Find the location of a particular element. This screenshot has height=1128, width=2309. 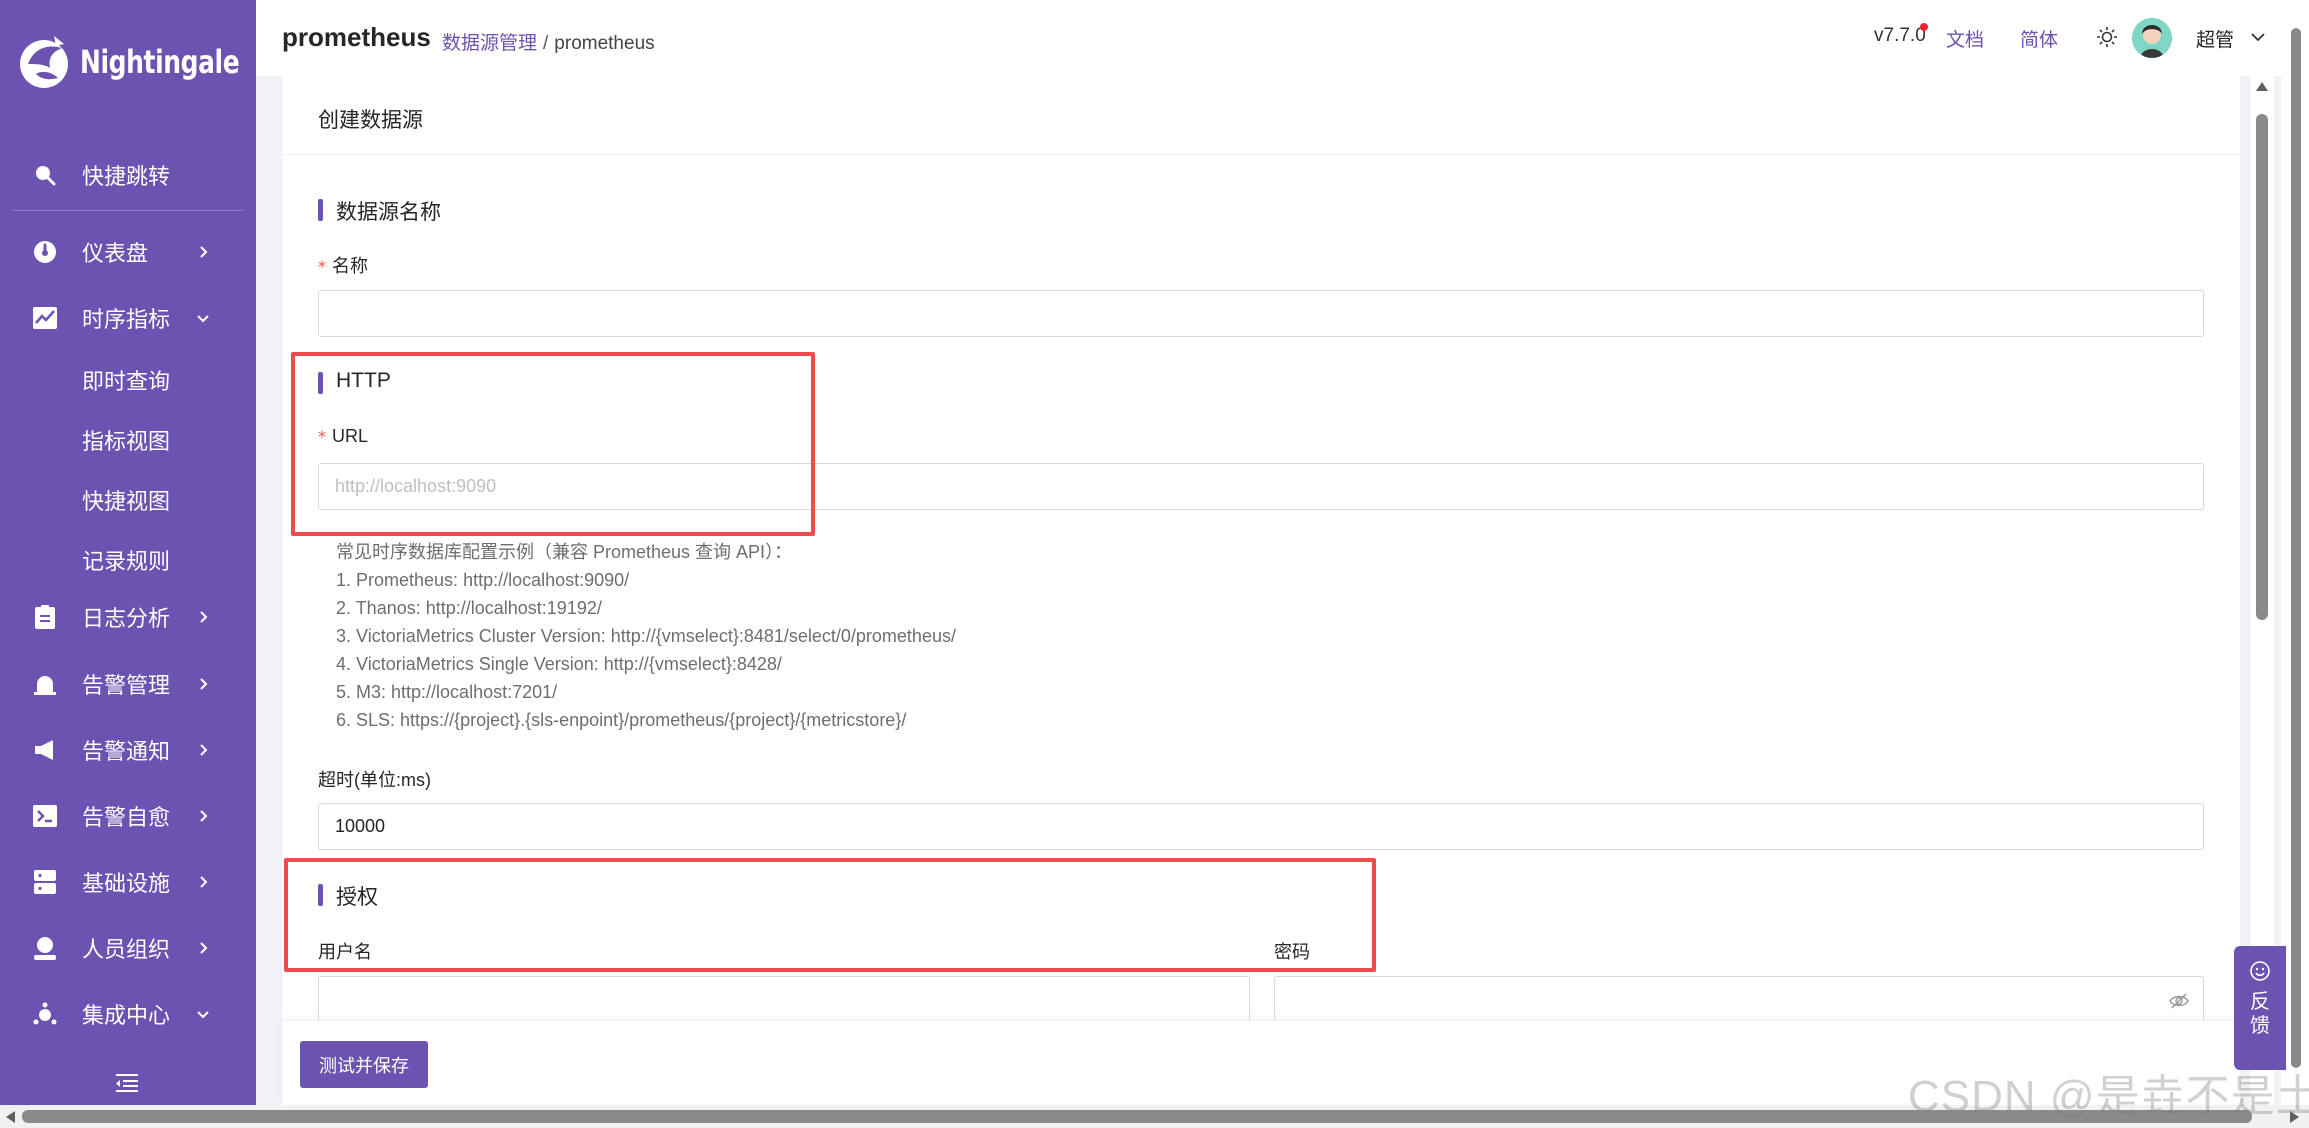

megaphone-icon is located at coordinates (45, 750).